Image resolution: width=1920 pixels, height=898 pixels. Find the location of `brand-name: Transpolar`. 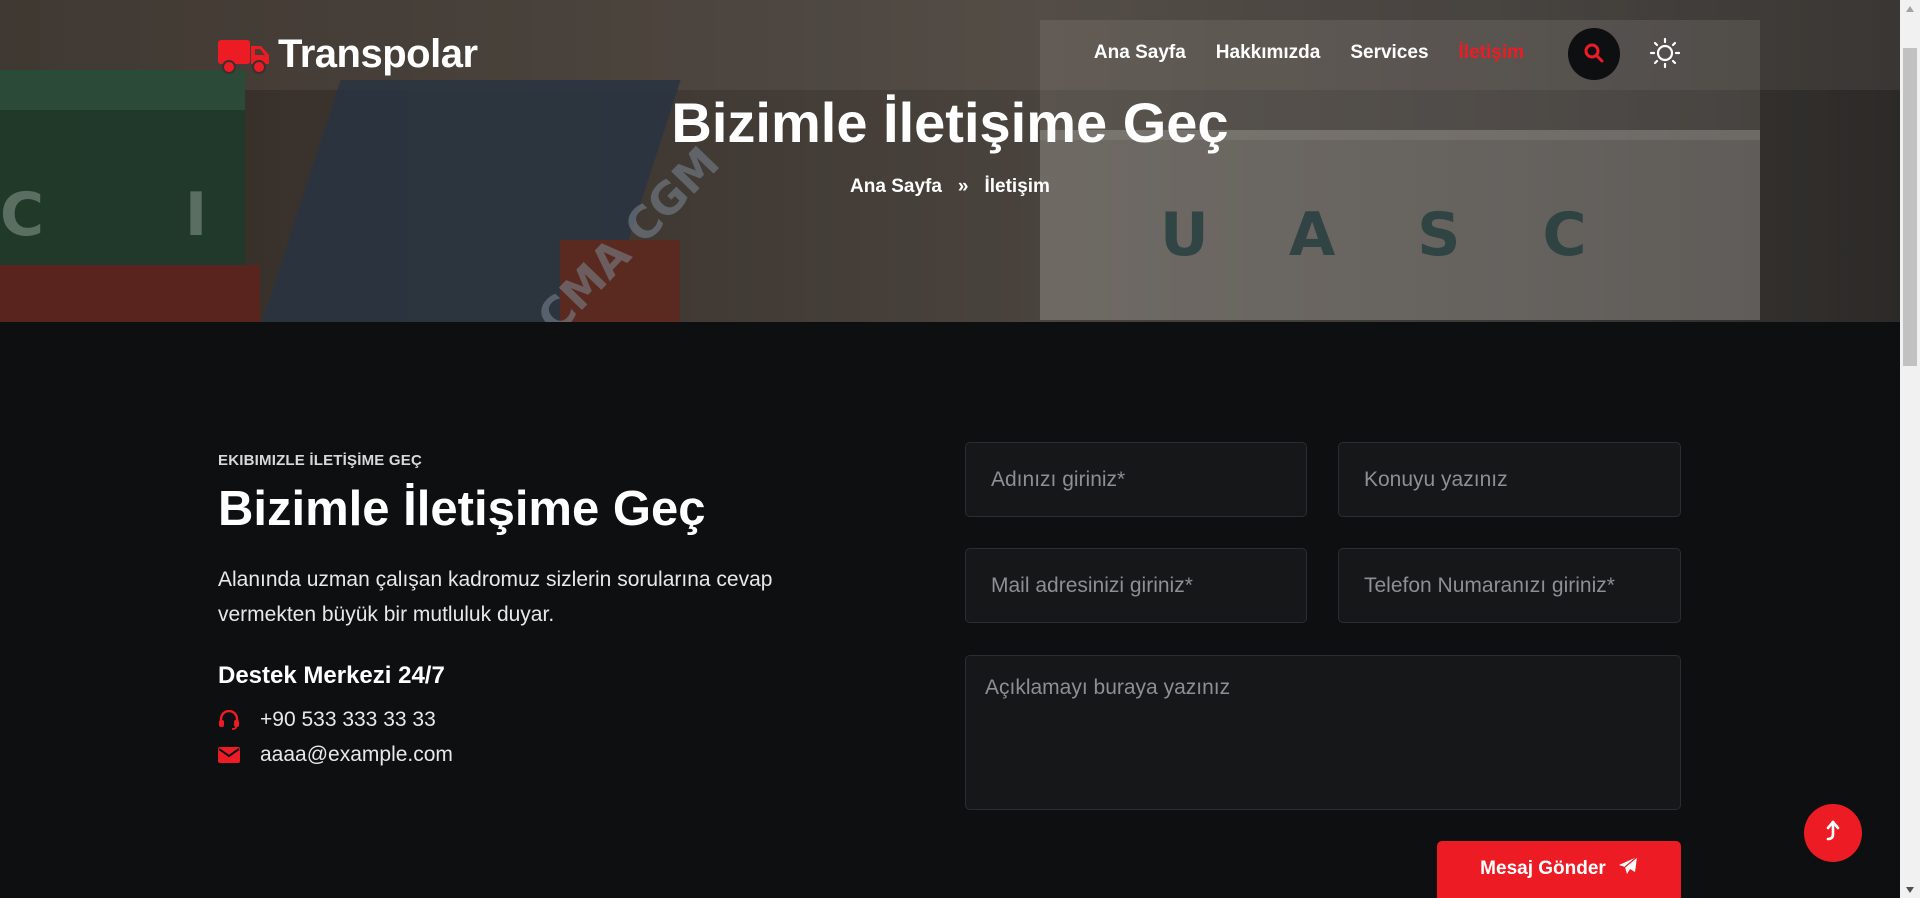

brand-name: Transpolar is located at coordinates (378, 54).